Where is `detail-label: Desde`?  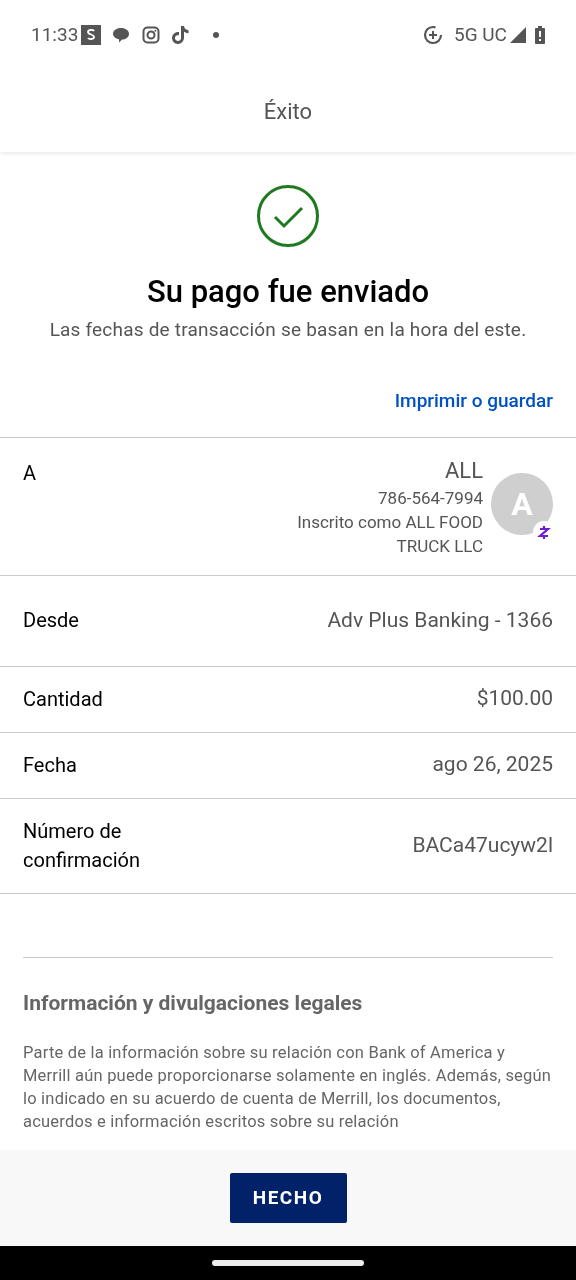 detail-label: Desde is located at coordinates (51, 620).